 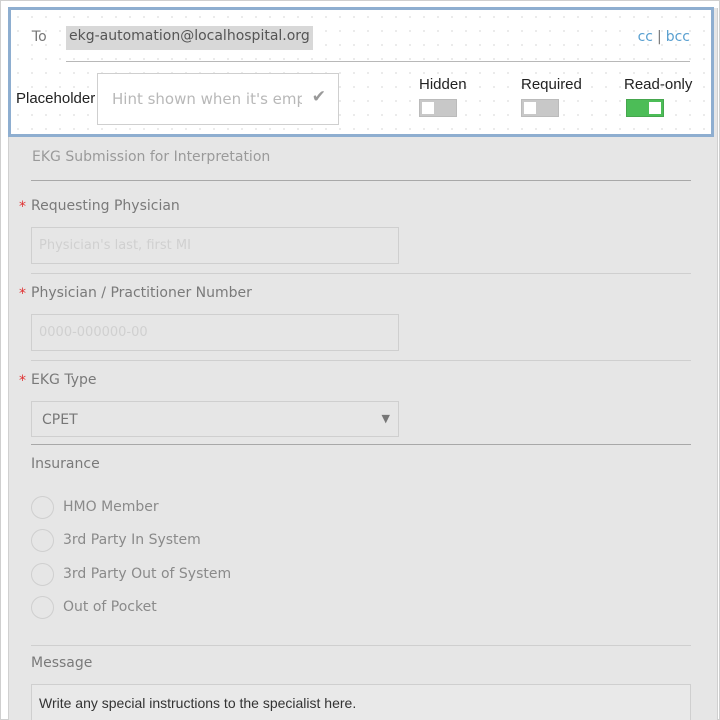 What do you see at coordinates (215, 245) in the screenshot?
I see `requesting-physician-input: Physician's last, first MI` at bounding box center [215, 245].